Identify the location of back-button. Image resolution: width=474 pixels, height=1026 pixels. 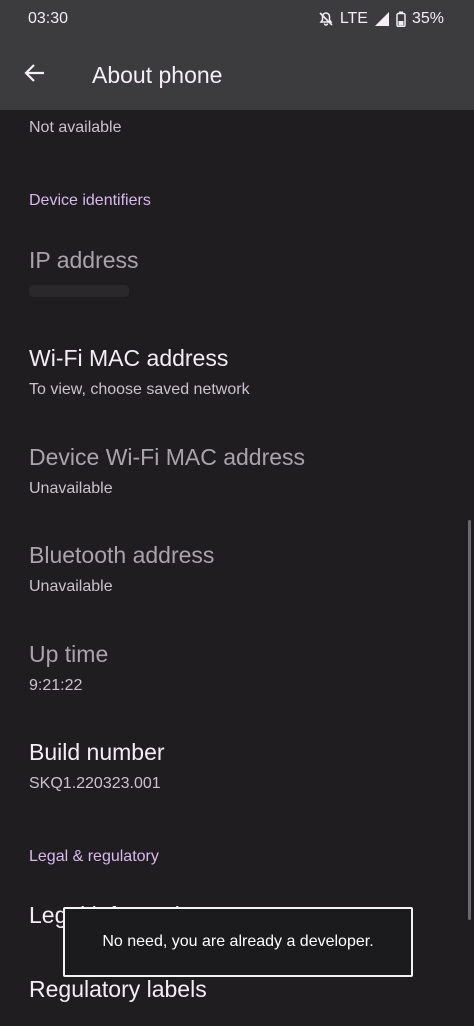
(35, 75).